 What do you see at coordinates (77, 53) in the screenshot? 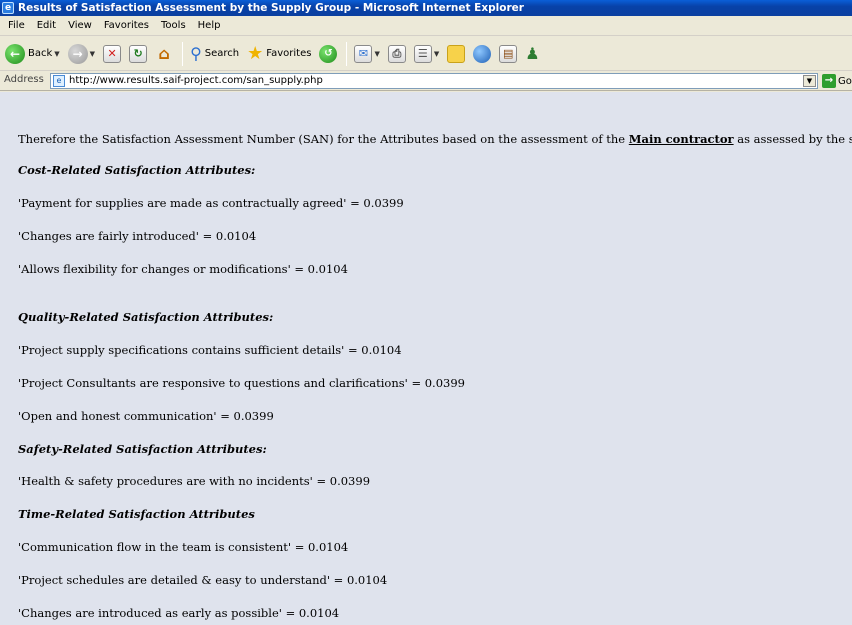
I see `forward-arrow-icon: →` at bounding box center [77, 53].